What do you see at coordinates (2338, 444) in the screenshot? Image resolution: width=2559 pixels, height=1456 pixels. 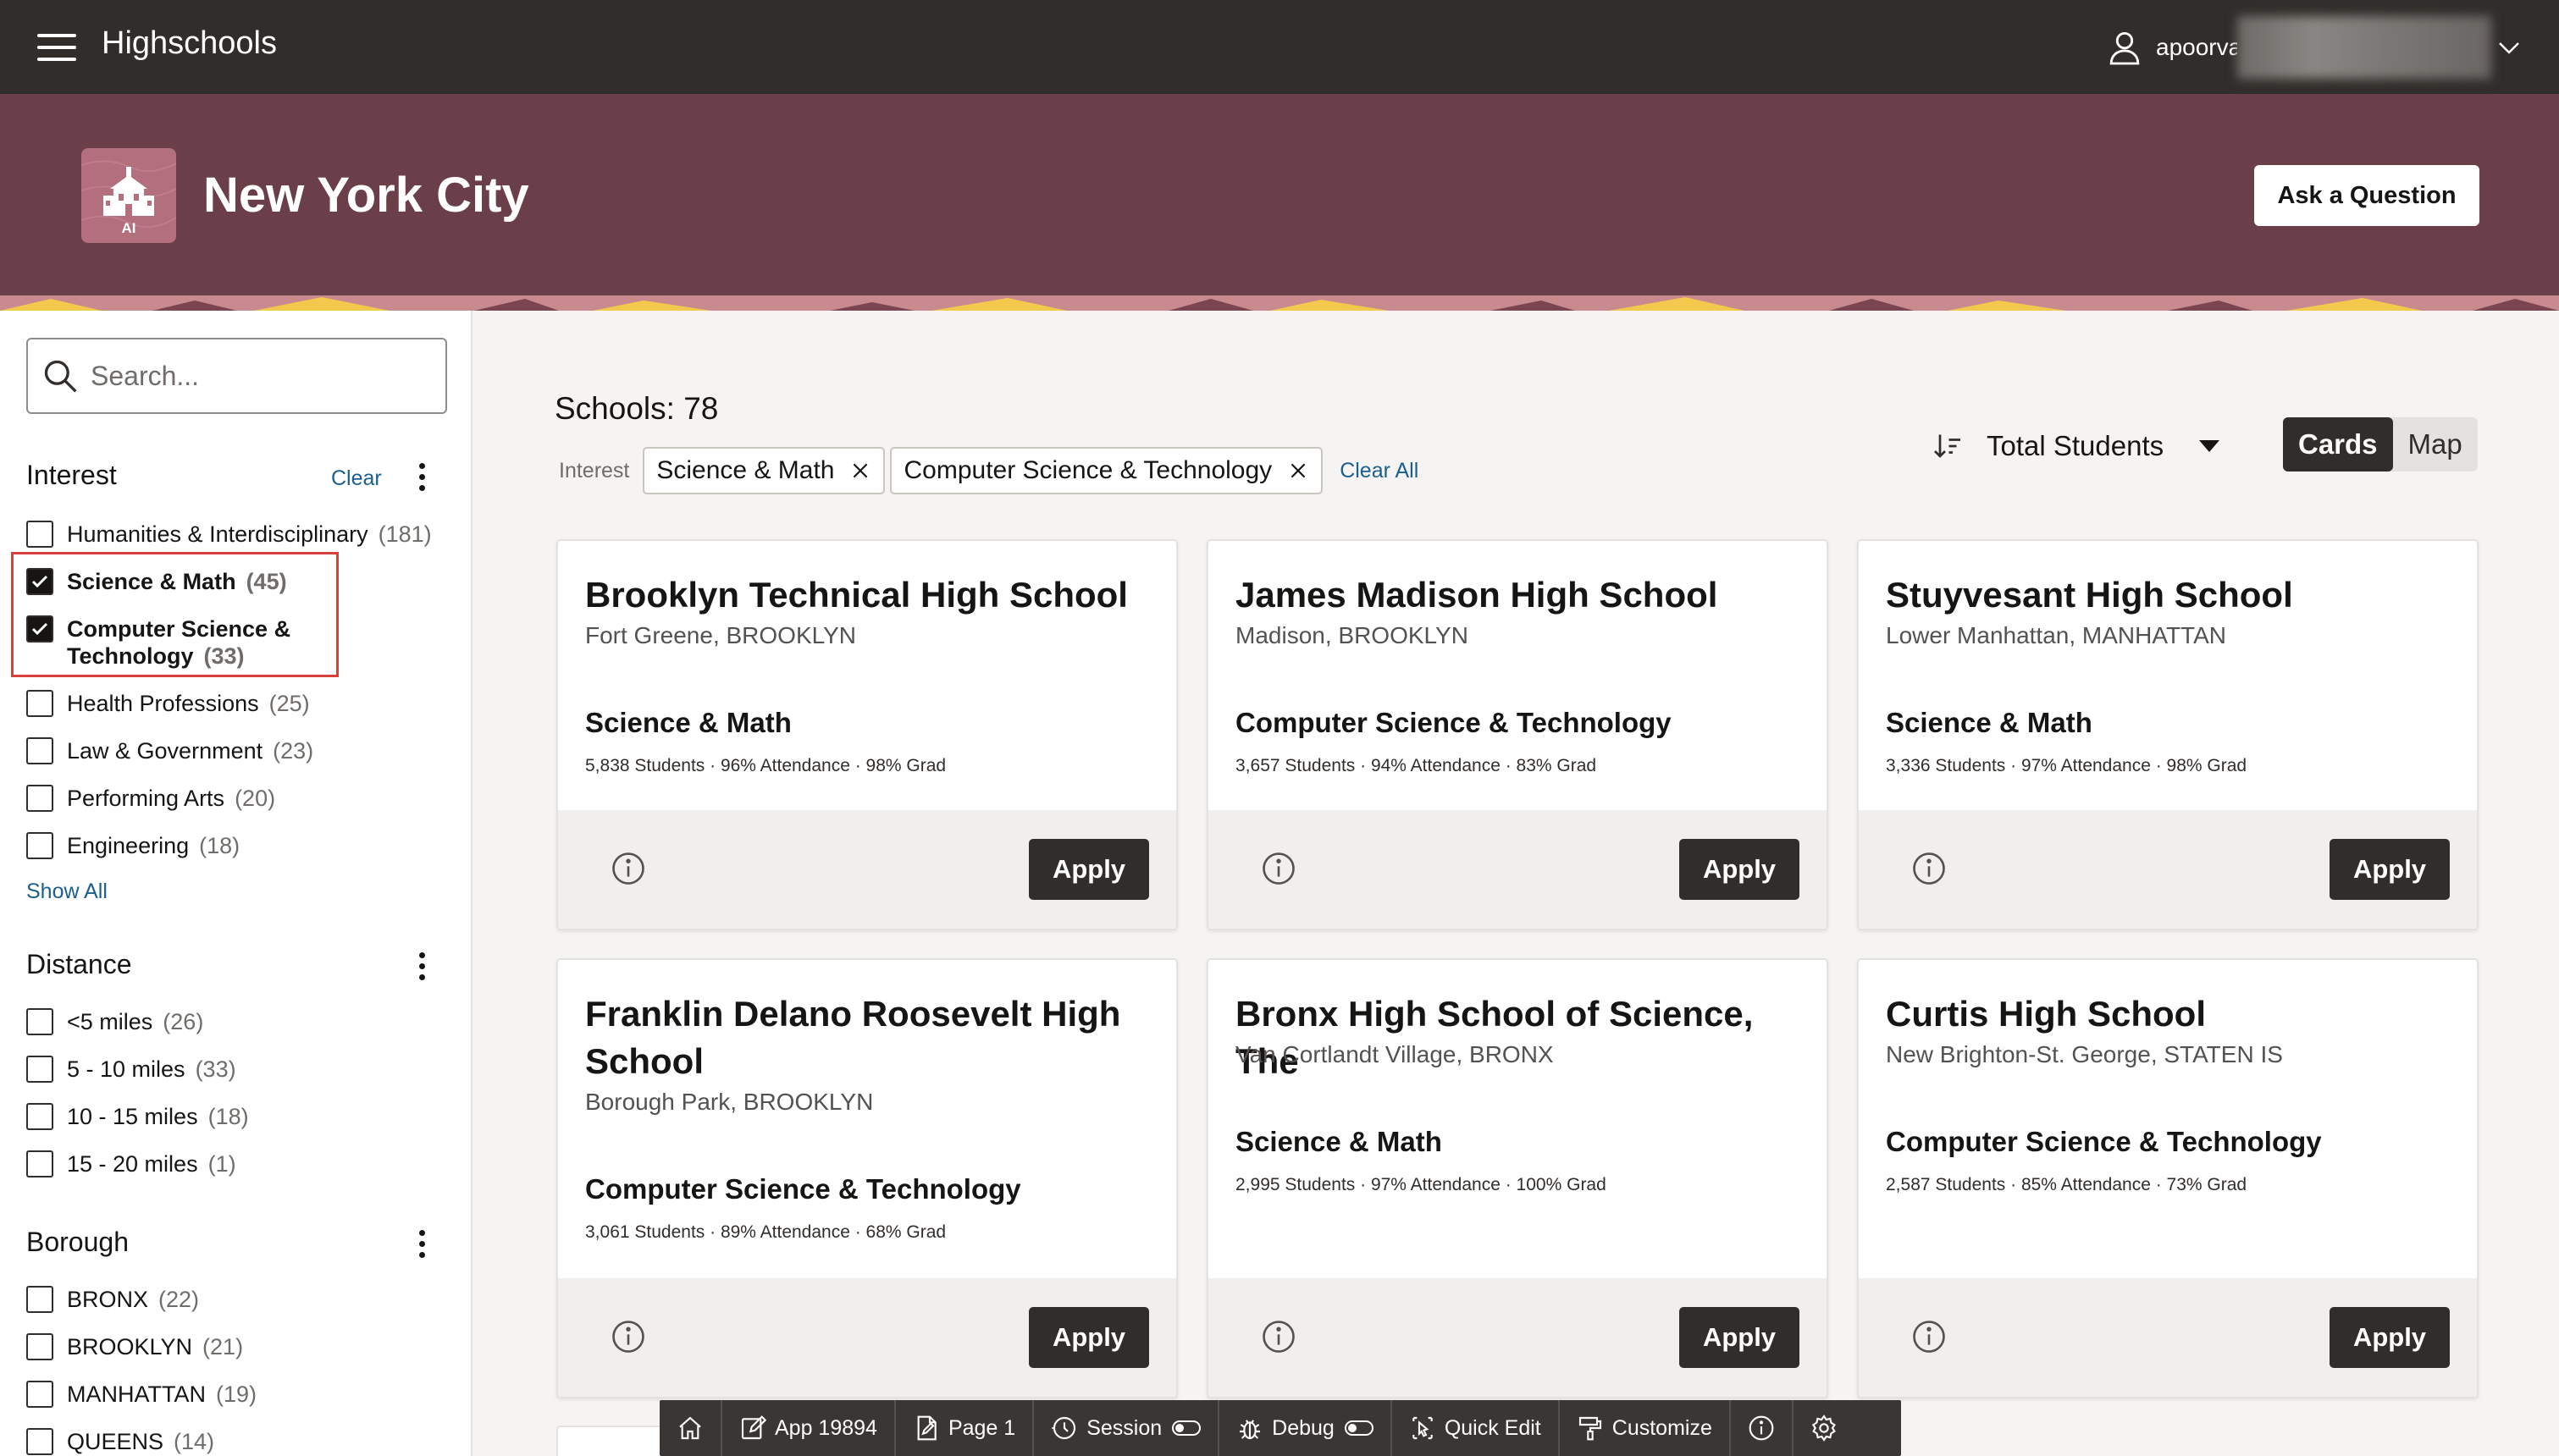 I see `cards-view-button: Cards` at bounding box center [2338, 444].